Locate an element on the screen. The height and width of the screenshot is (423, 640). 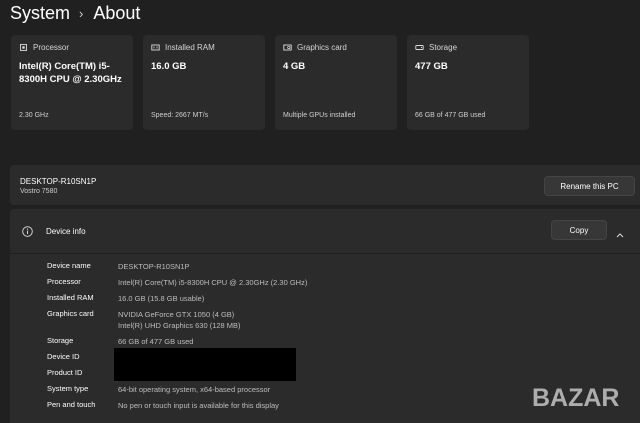
device-info-header: Device info Copy is located at coordinates (325, 231).